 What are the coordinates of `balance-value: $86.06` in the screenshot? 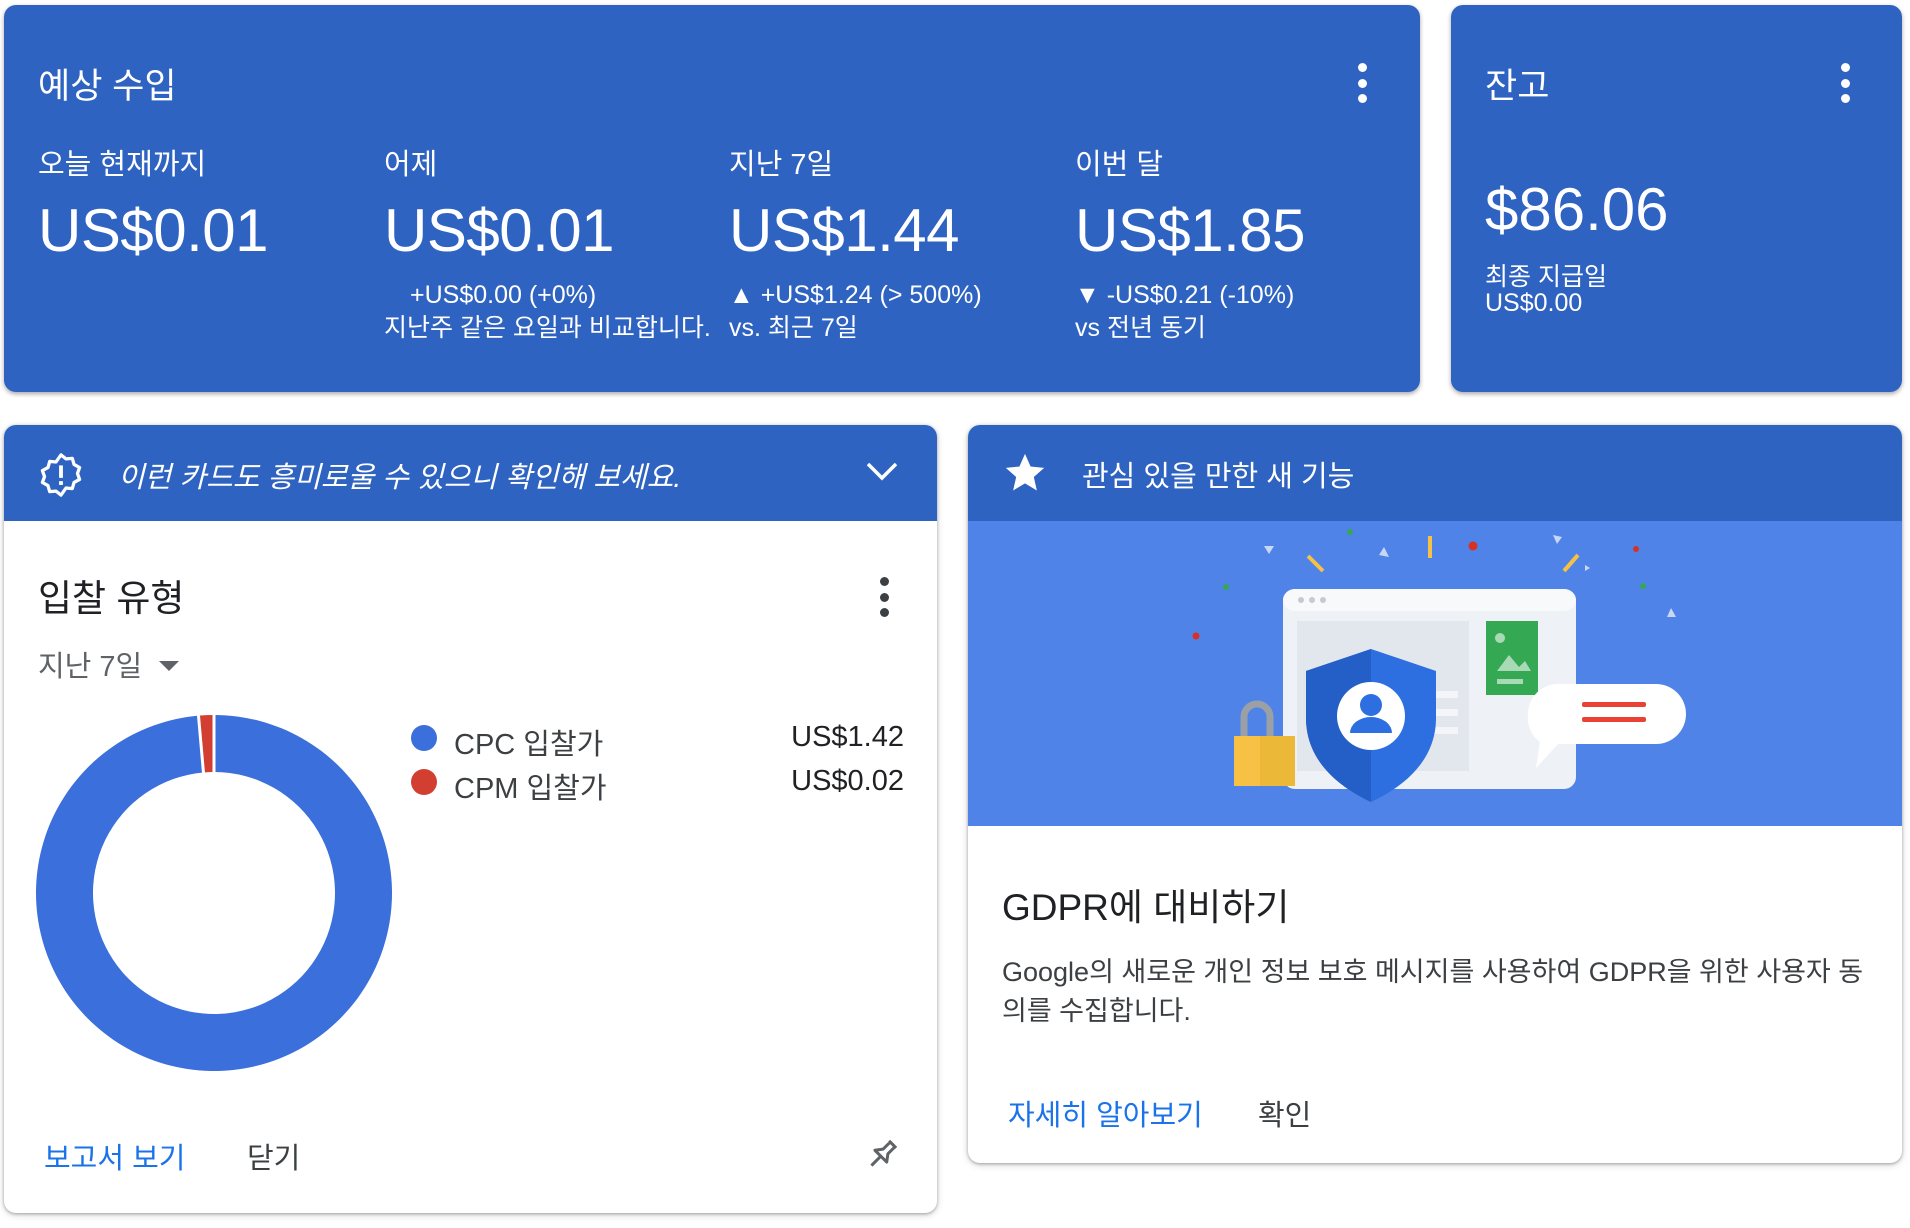 It's located at (1577, 209).